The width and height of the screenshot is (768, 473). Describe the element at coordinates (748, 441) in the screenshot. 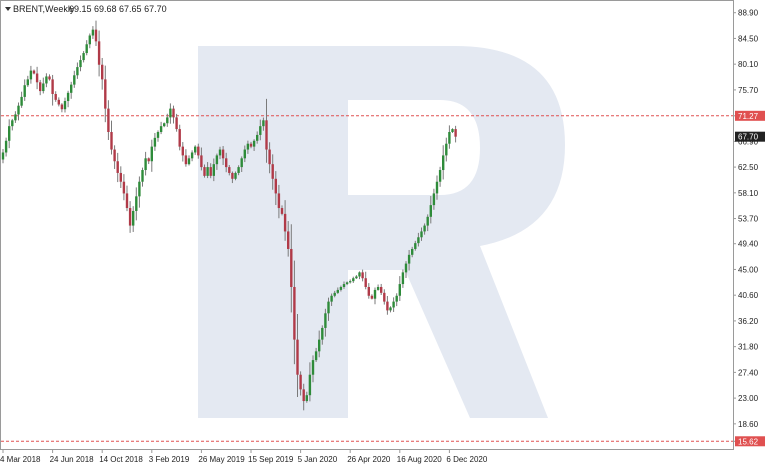

I see `line-price-label: 15.62` at that location.